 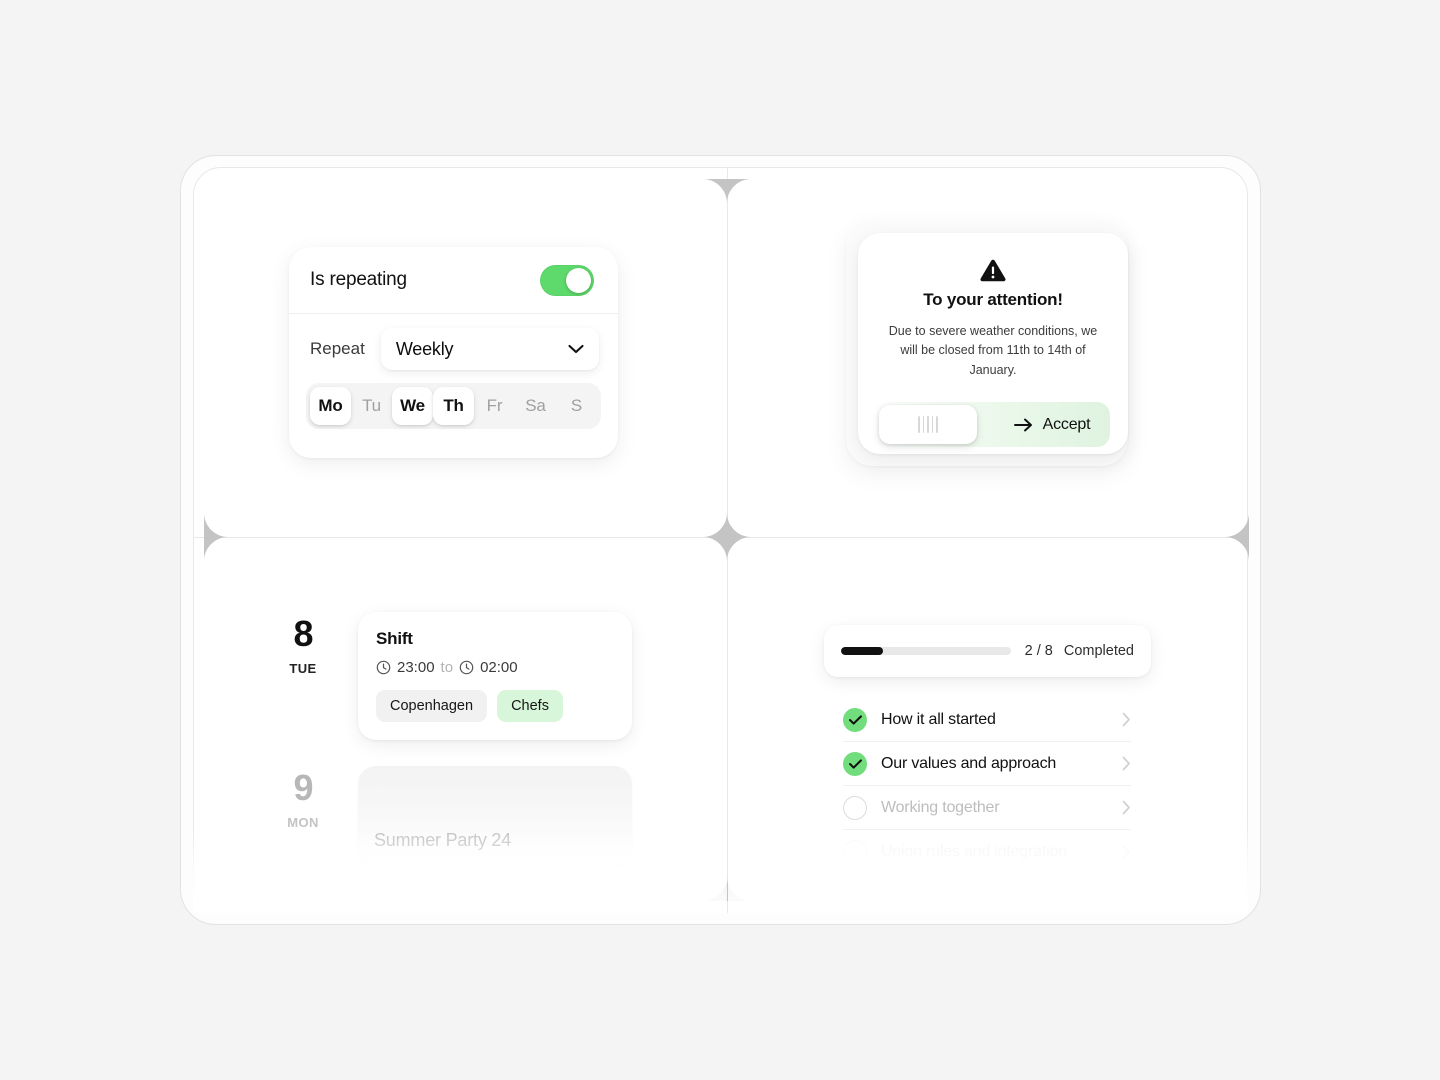 What do you see at coordinates (337, 348) in the screenshot?
I see `repeat-label: Repeat` at bounding box center [337, 348].